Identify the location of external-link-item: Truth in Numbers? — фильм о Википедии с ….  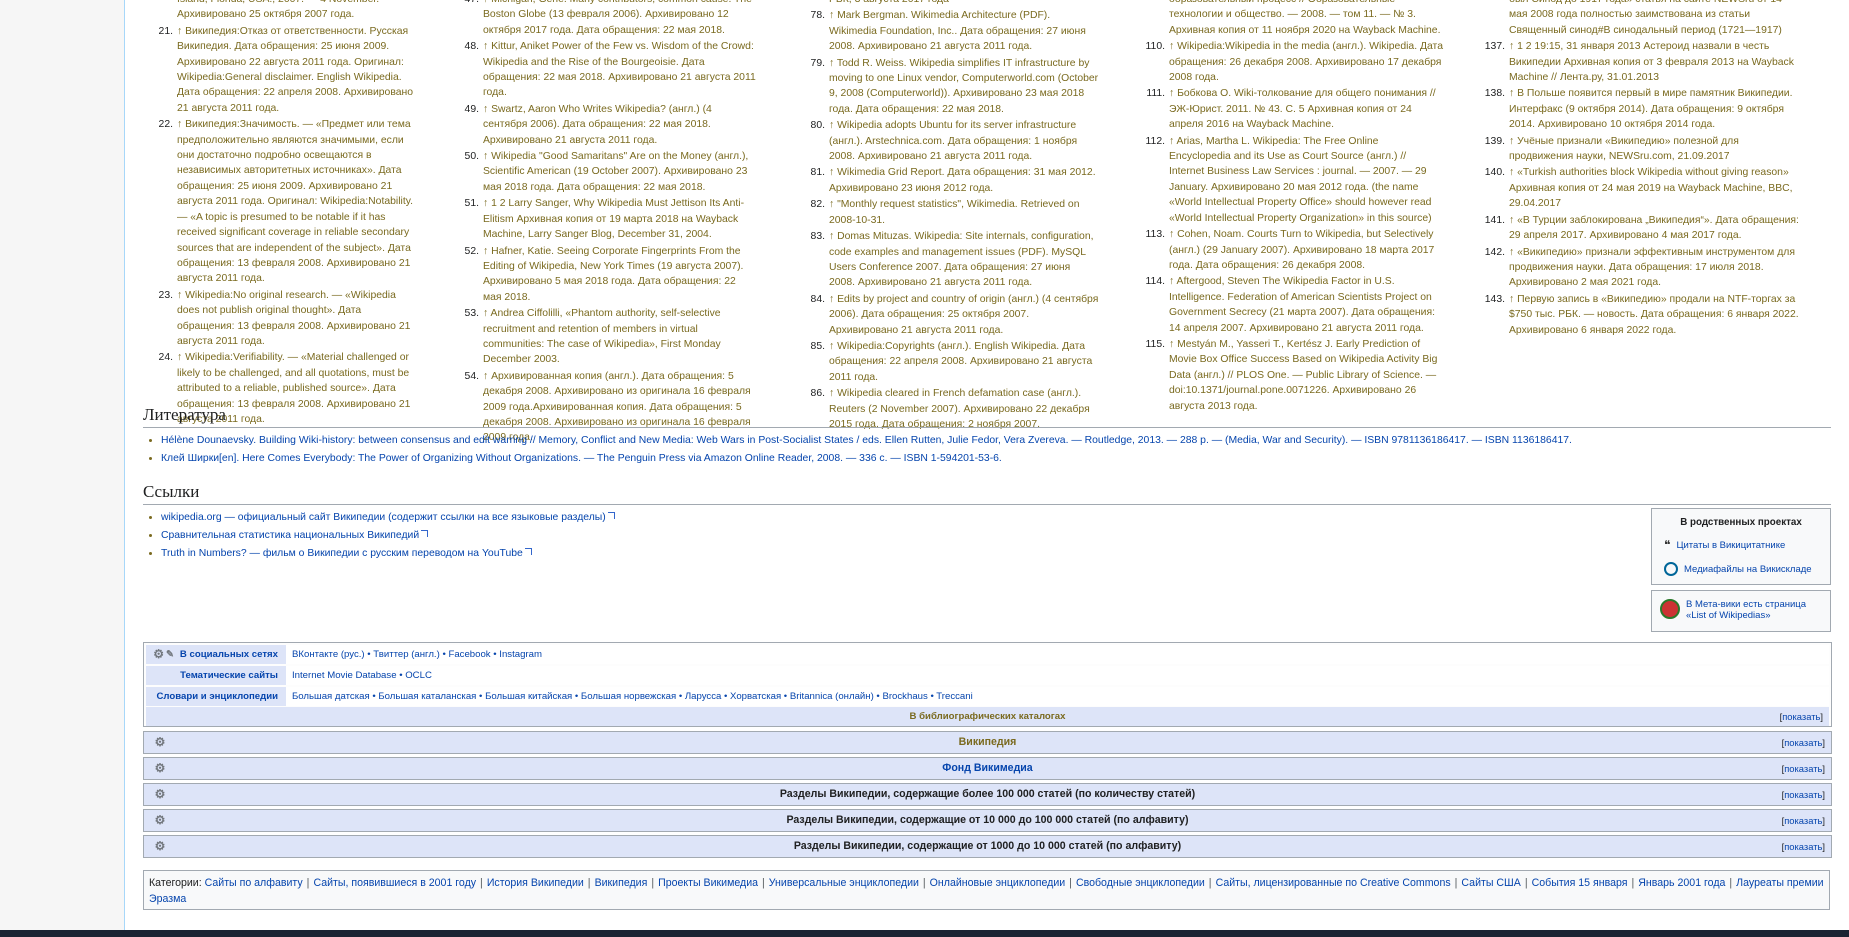
(388, 554).